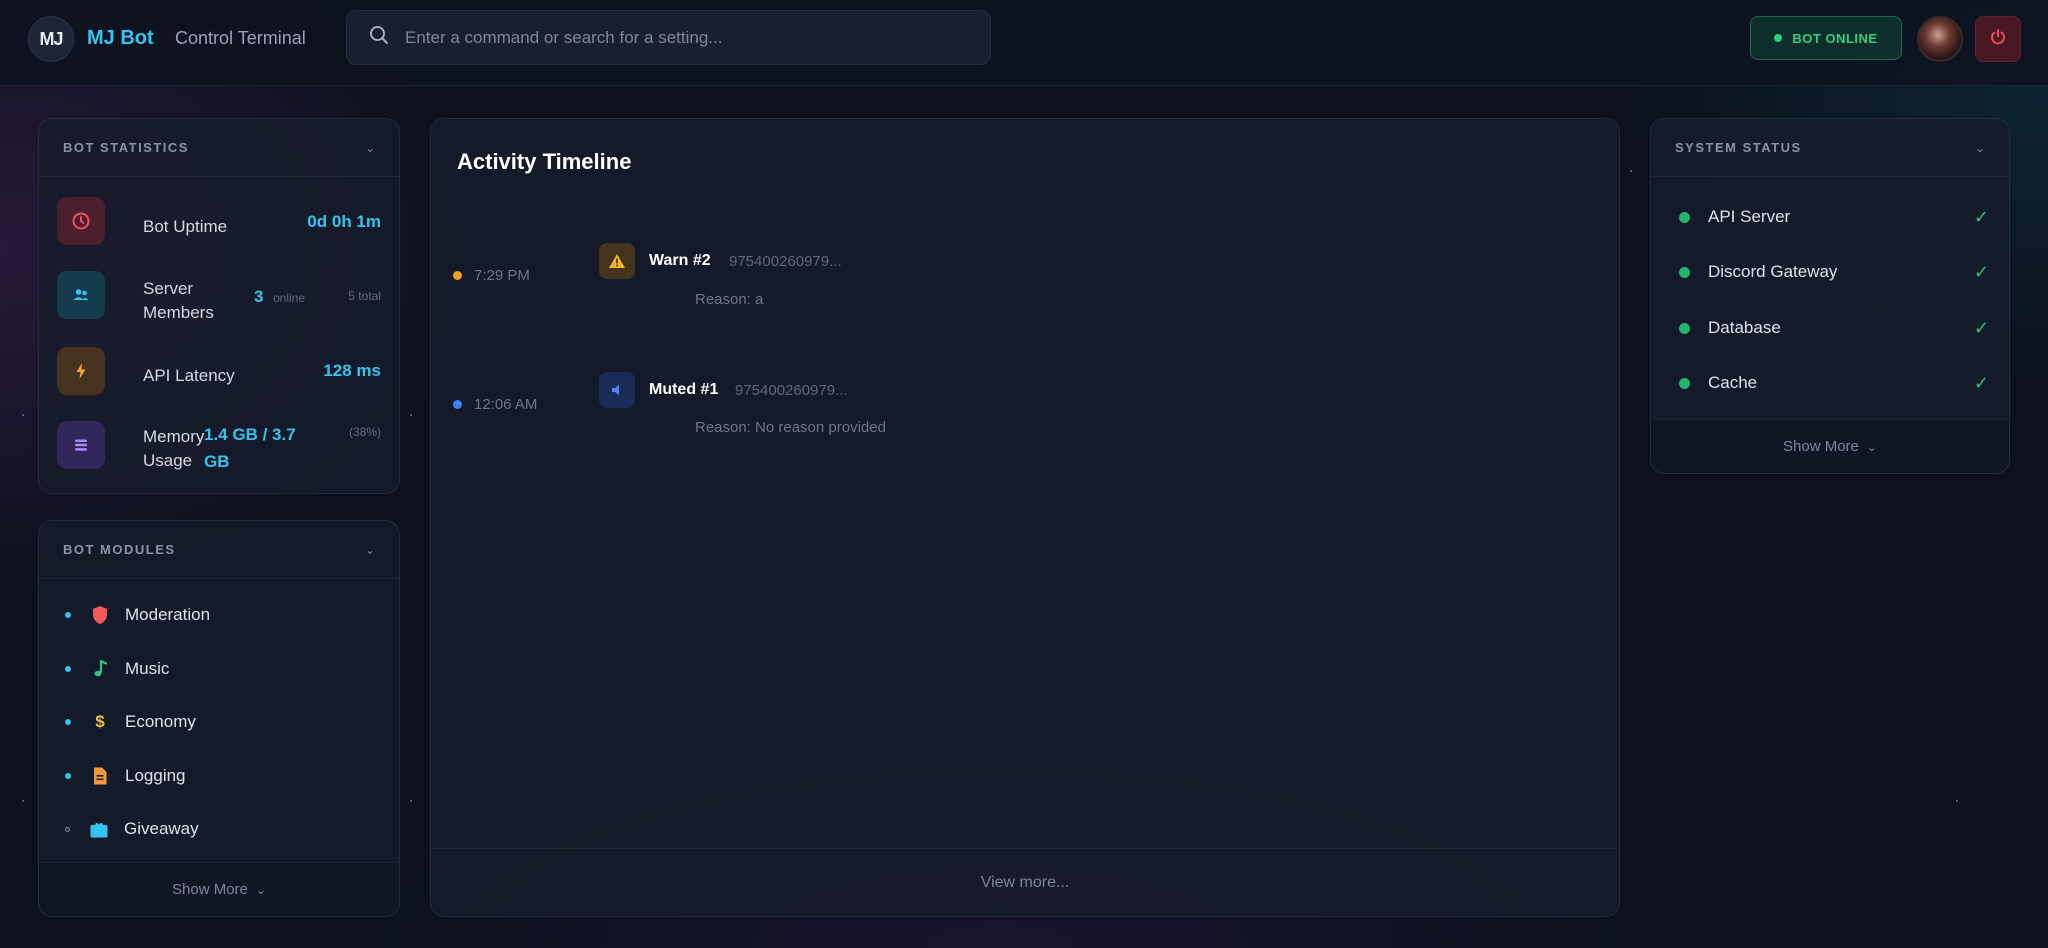 This screenshot has width=2048, height=948. I want to click on brand-subtitle: Control Terminal, so click(240, 38).